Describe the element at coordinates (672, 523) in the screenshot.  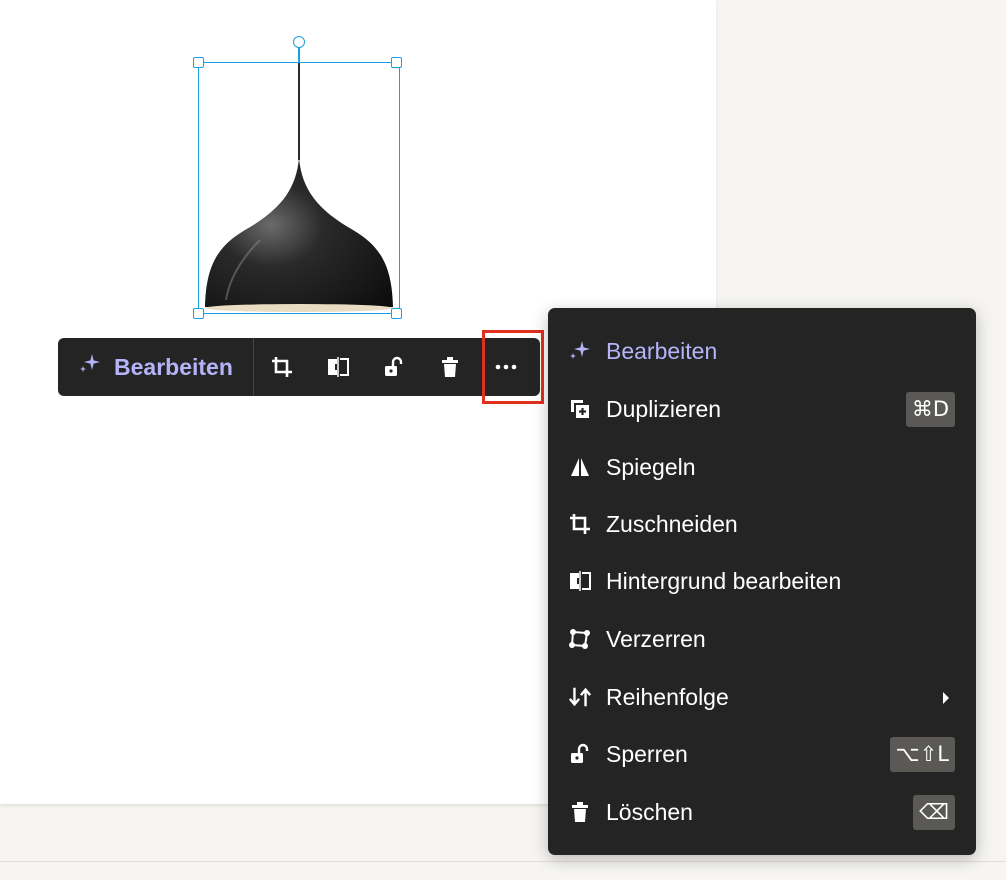
I see `menu-item-label: Zuschneiden` at that location.